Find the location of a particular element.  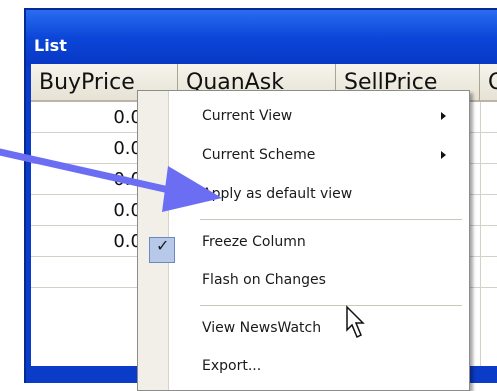

menu-item-label: Flash on Changes is located at coordinates (264, 280).